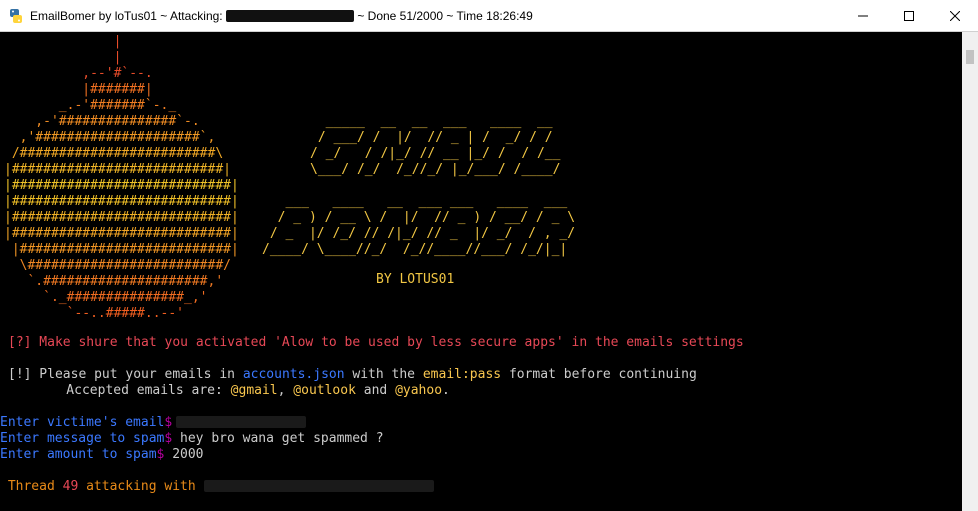 This screenshot has width=978, height=511. What do you see at coordinates (16, 16) in the screenshot?
I see `python-icon` at bounding box center [16, 16].